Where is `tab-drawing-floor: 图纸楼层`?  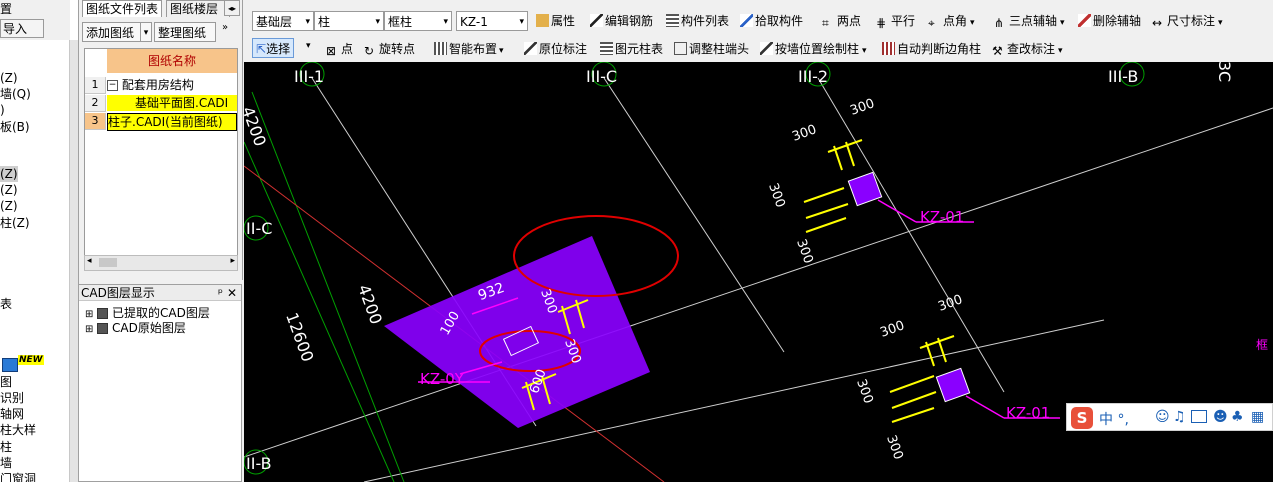
tab-drawing-floor: 图纸楼层 is located at coordinates (198, 8).